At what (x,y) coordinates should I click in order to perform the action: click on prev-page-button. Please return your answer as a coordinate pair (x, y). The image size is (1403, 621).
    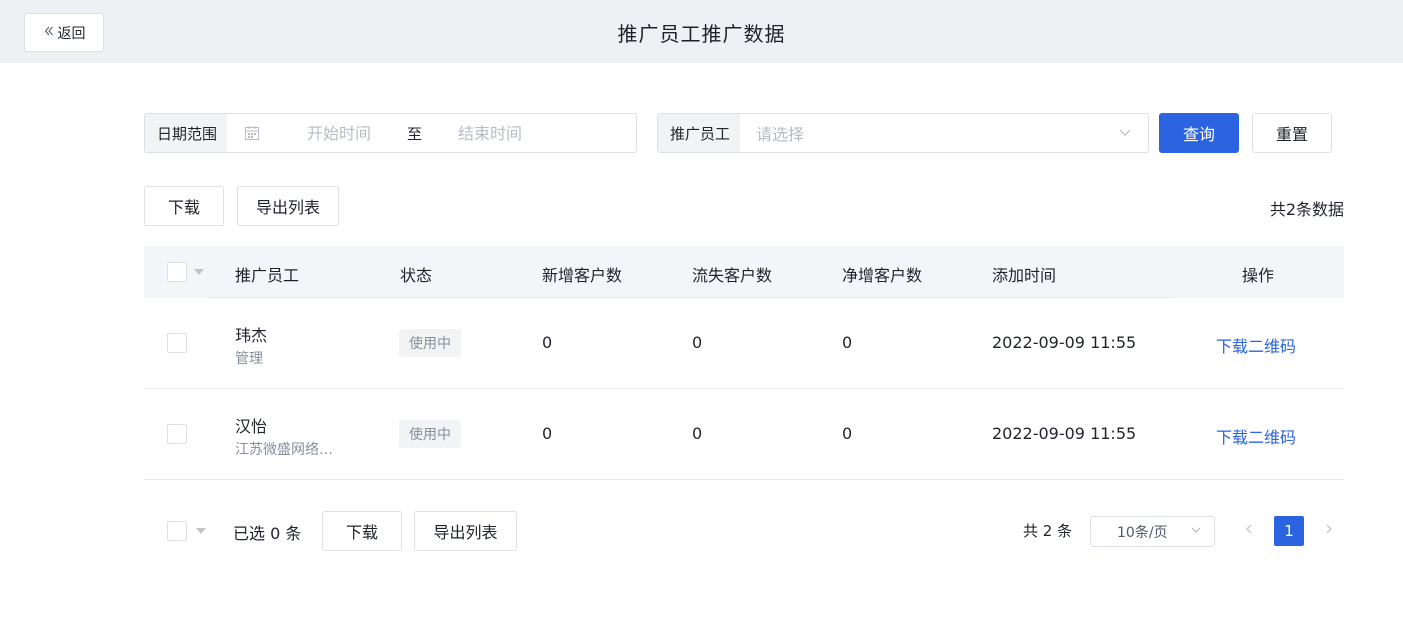
    Looking at the image, I should click on (1249, 531).